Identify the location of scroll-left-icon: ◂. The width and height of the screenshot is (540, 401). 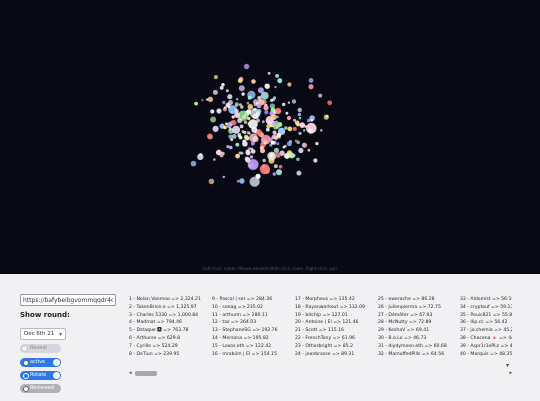
(130, 373).